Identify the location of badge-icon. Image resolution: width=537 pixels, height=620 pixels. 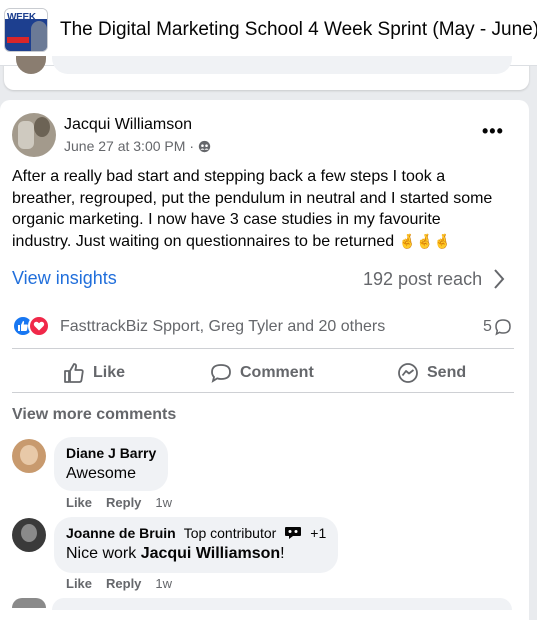
(293, 533).